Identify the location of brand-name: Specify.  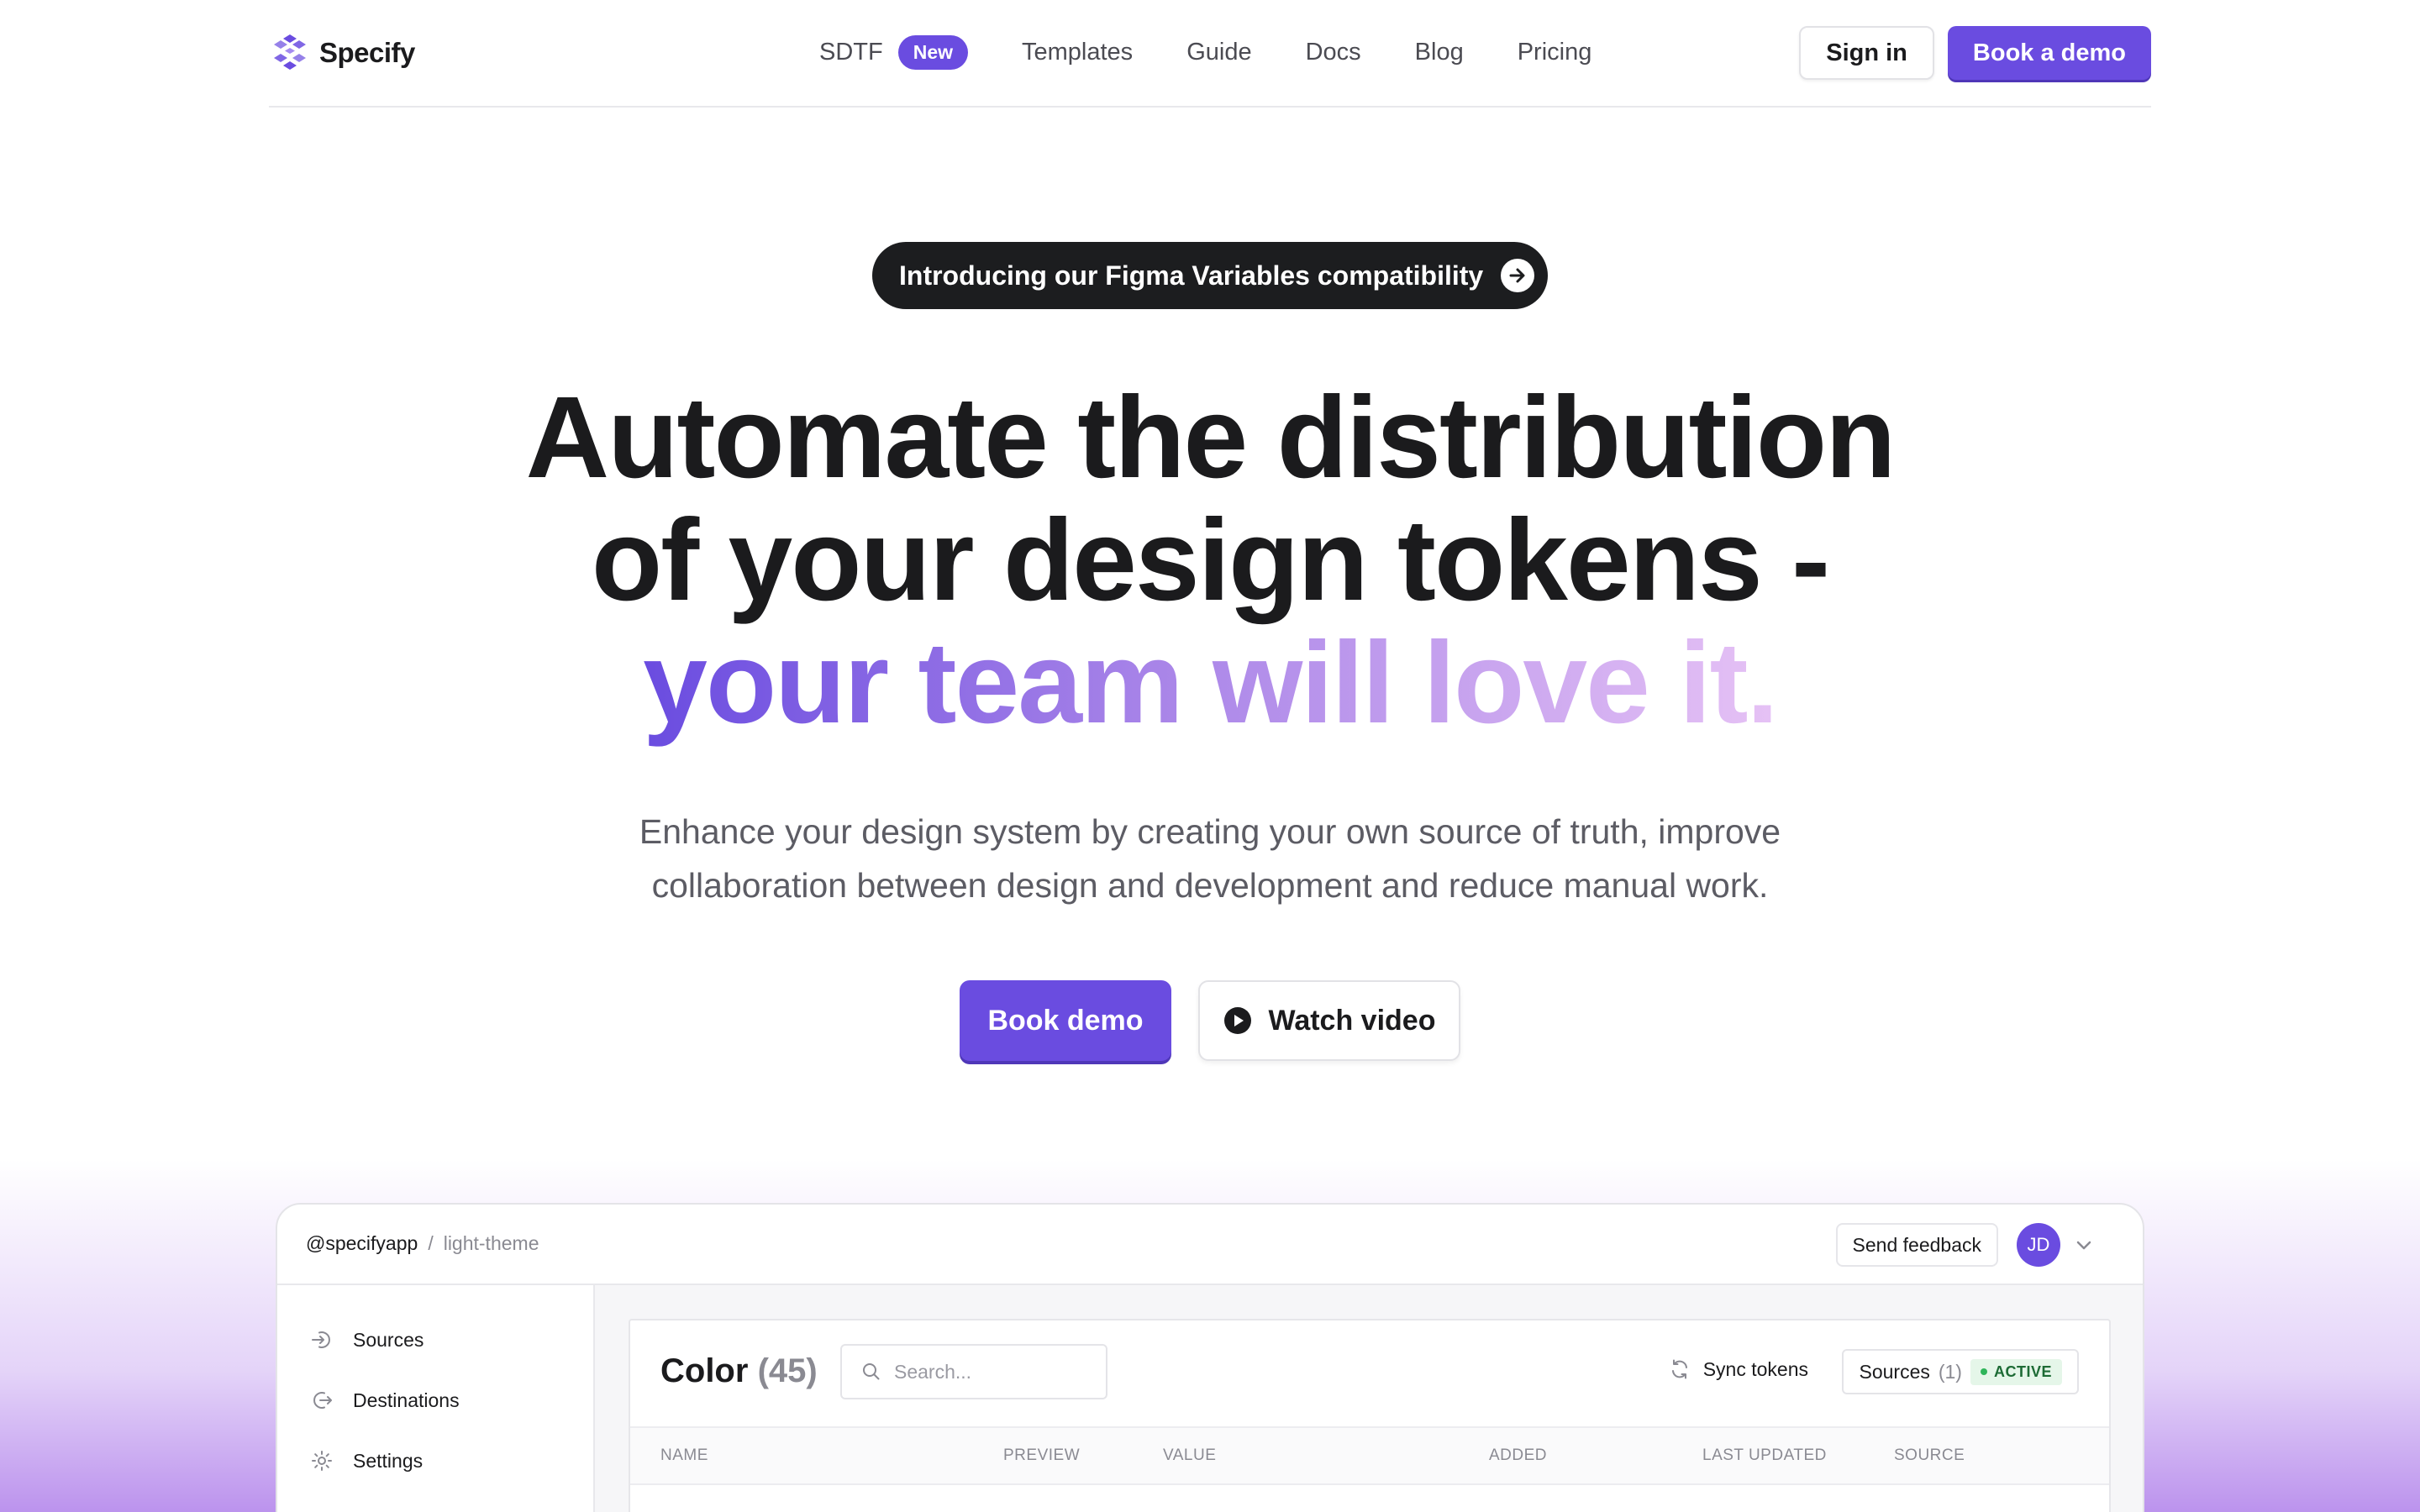
(367, 52).